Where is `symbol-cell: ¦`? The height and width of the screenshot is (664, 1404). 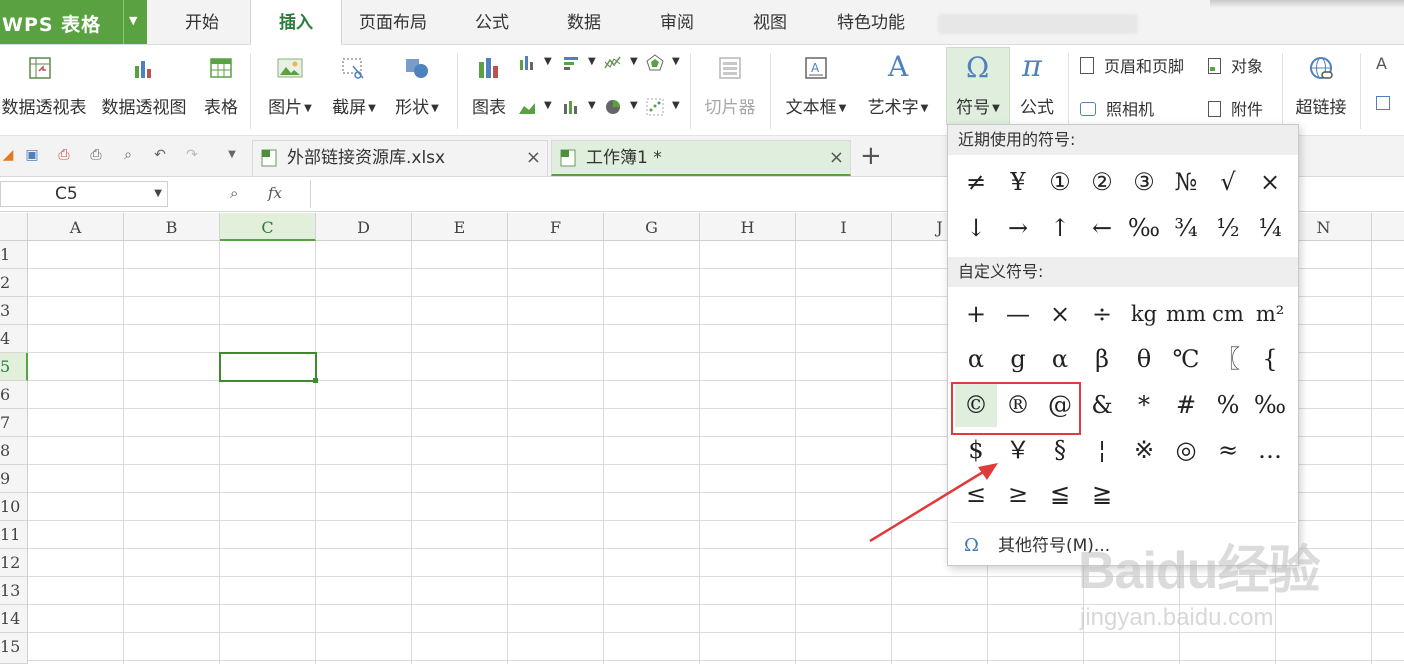 symbol-cell: ¦ is located at coordinates (1102, 450).